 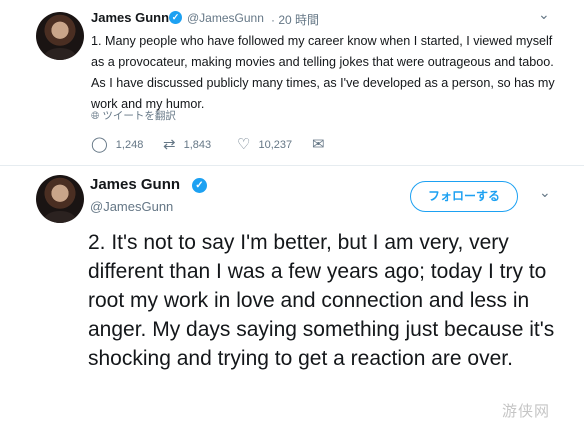 I want to click on retweet-count: 1,843, so click(x=197, y=144).